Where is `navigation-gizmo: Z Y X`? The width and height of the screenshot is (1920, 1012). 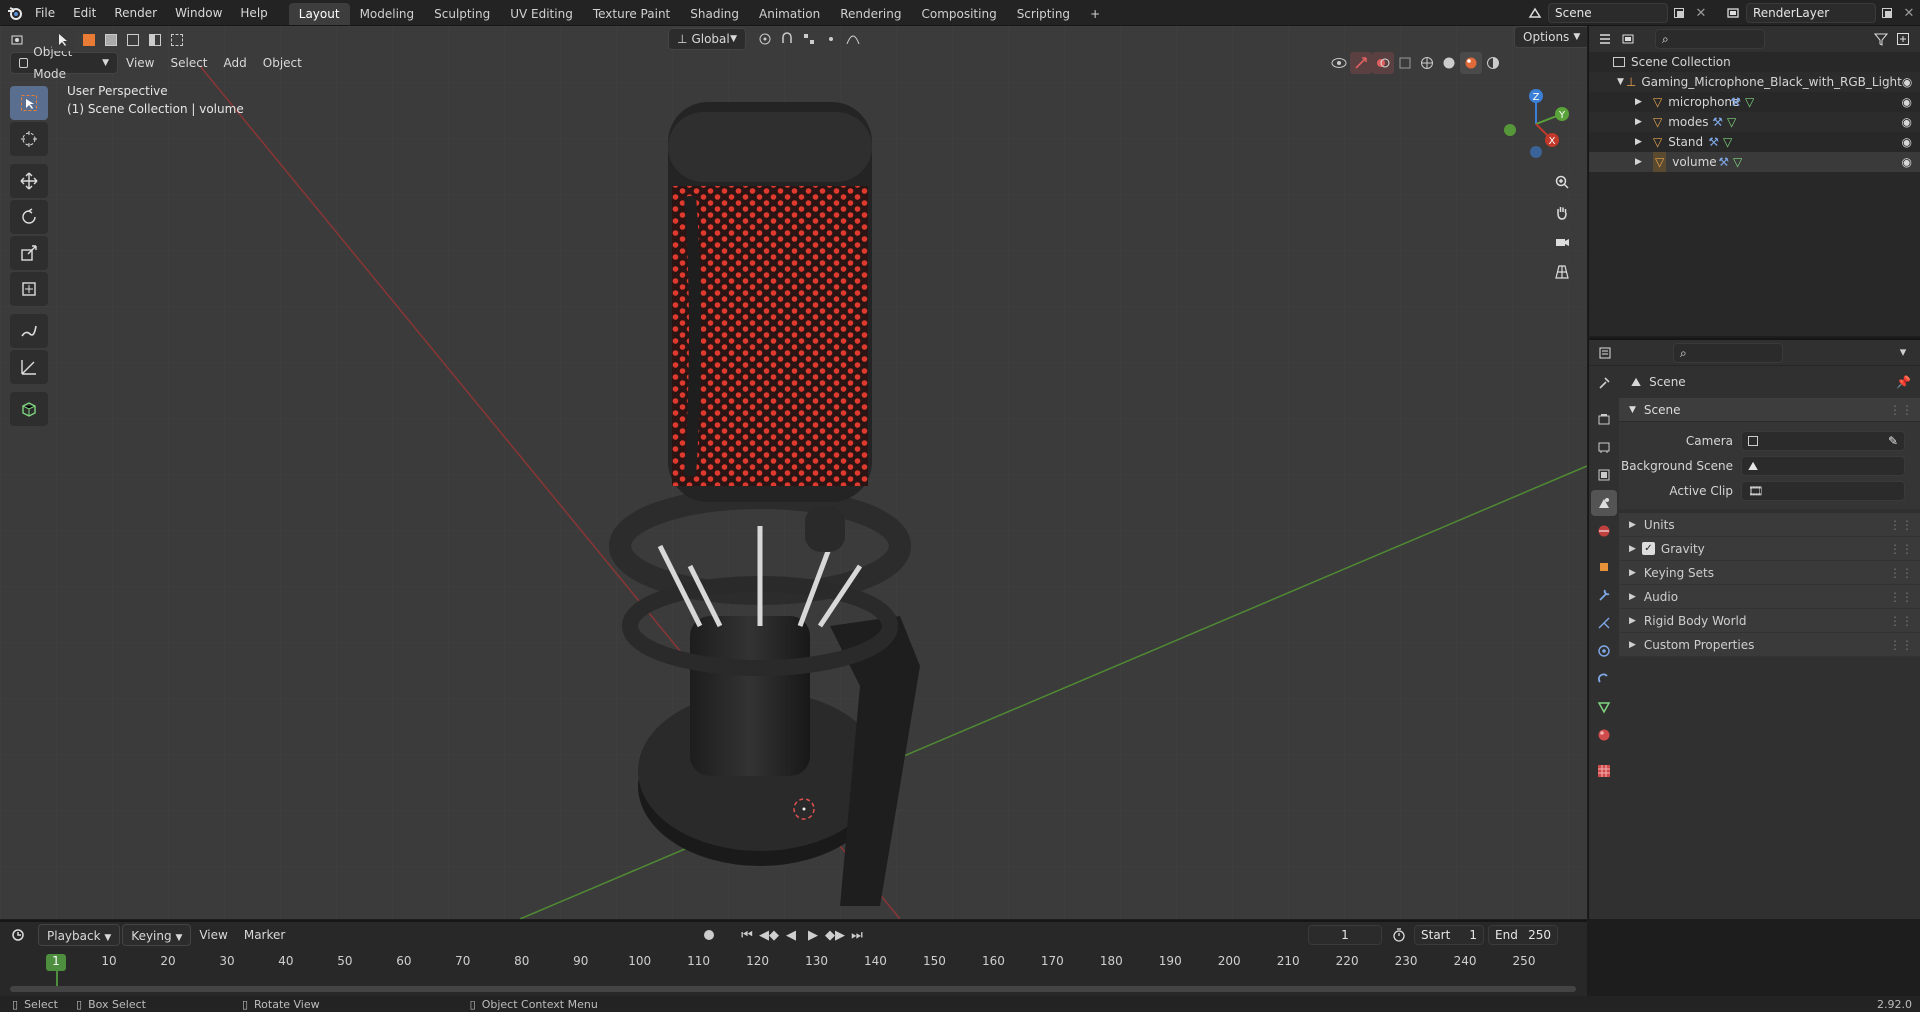
navigation-gizmo: Z Y X is located at coordinates (1536, 124).